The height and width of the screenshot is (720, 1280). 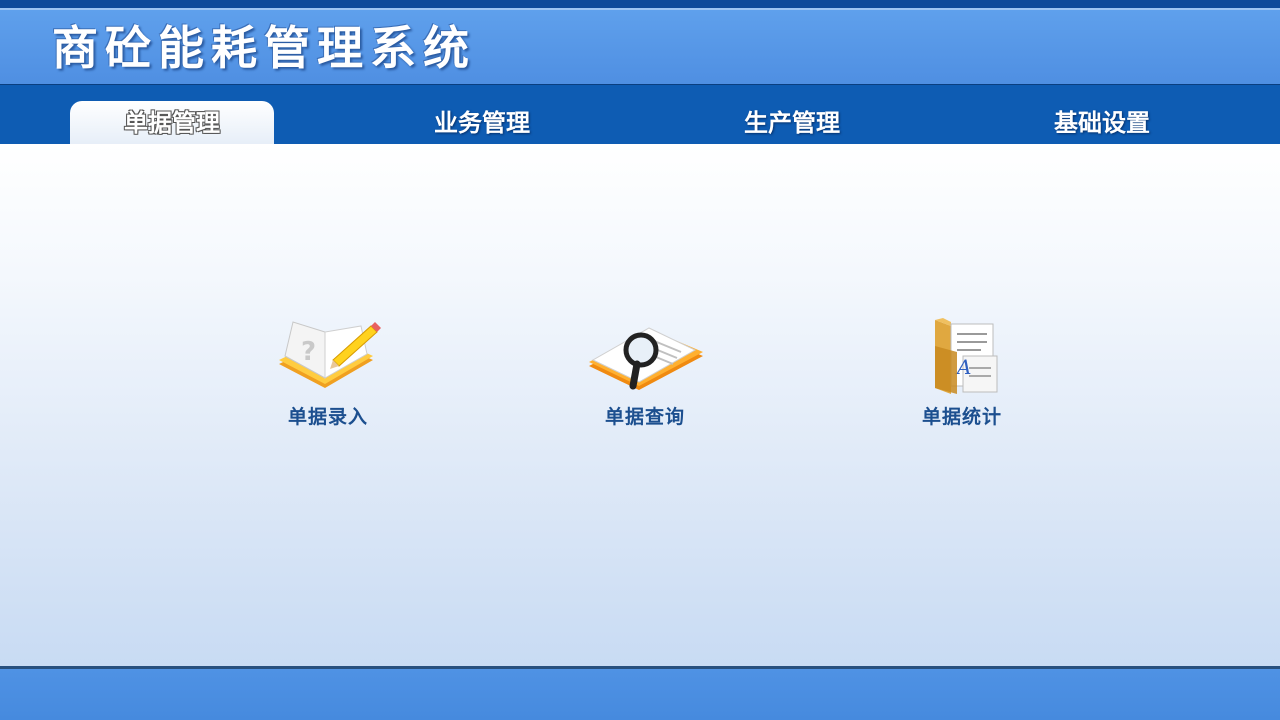 What do you see at coordinates (640, 46) in the screenshot?
I see `title-bar: 商砼能耗管理系统` at bounding box center [640, 46].